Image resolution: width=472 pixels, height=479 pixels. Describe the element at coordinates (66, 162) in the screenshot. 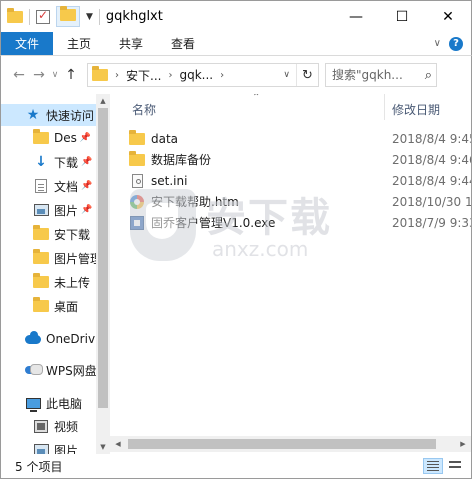

I see `sidebar-item-label: 下载` at that location.